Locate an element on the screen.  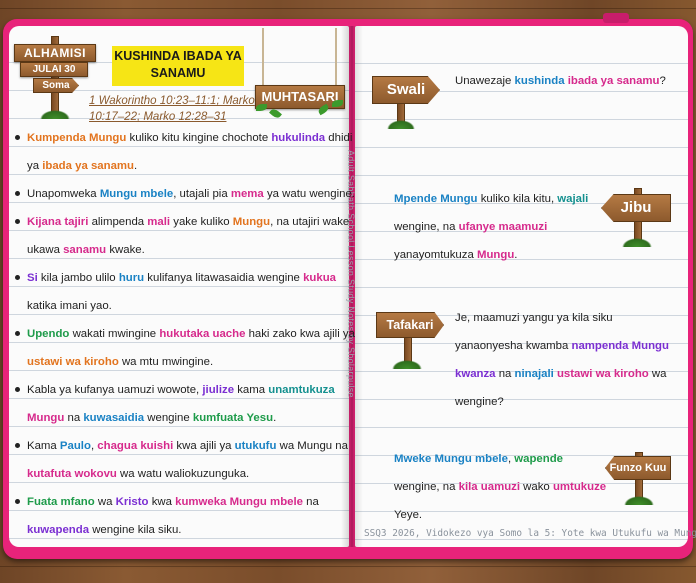
highlighted-phrase: kushinda is located at coordinates (539, 81).